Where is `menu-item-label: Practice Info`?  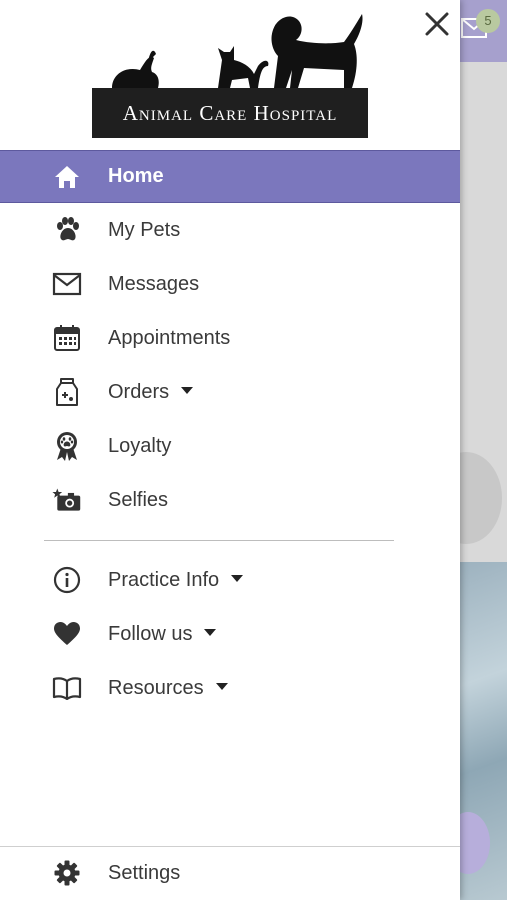
menu-item-label: Practice Info is located at coordinates (176, 580).